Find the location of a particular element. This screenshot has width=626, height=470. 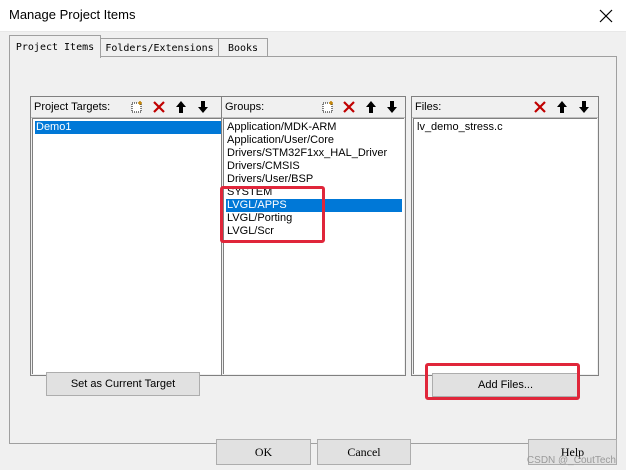

ok-button: OK is located at coordinates (263, 452).